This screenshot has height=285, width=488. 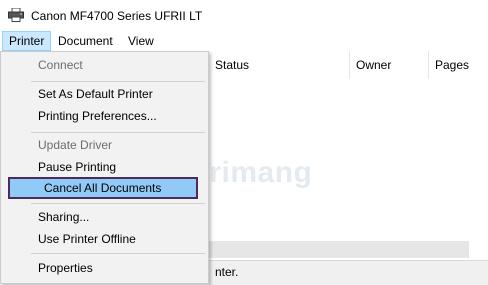 What do you see at coordinates (104, 94) in the screenshot?
I see `menu-item-set-default-printer: Set As Default Printer` at bounding box center [104, 94].